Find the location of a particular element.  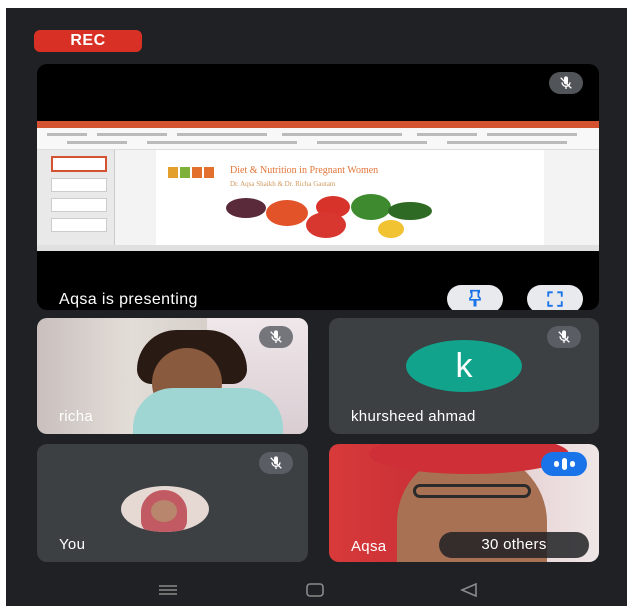

avatar: k is located at coordinates (464, 366).